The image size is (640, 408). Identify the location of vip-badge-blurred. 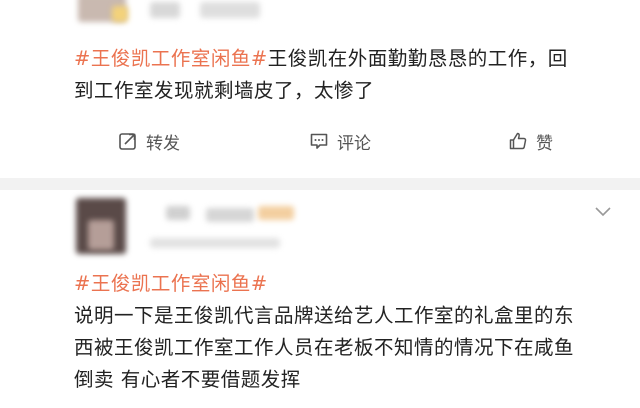
(120, 14).